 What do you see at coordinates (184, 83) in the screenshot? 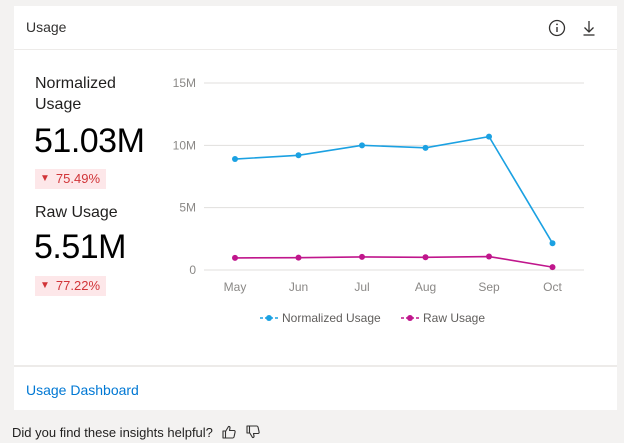
I see `y-tick-label: 15M` at bounding box center [184, 83].